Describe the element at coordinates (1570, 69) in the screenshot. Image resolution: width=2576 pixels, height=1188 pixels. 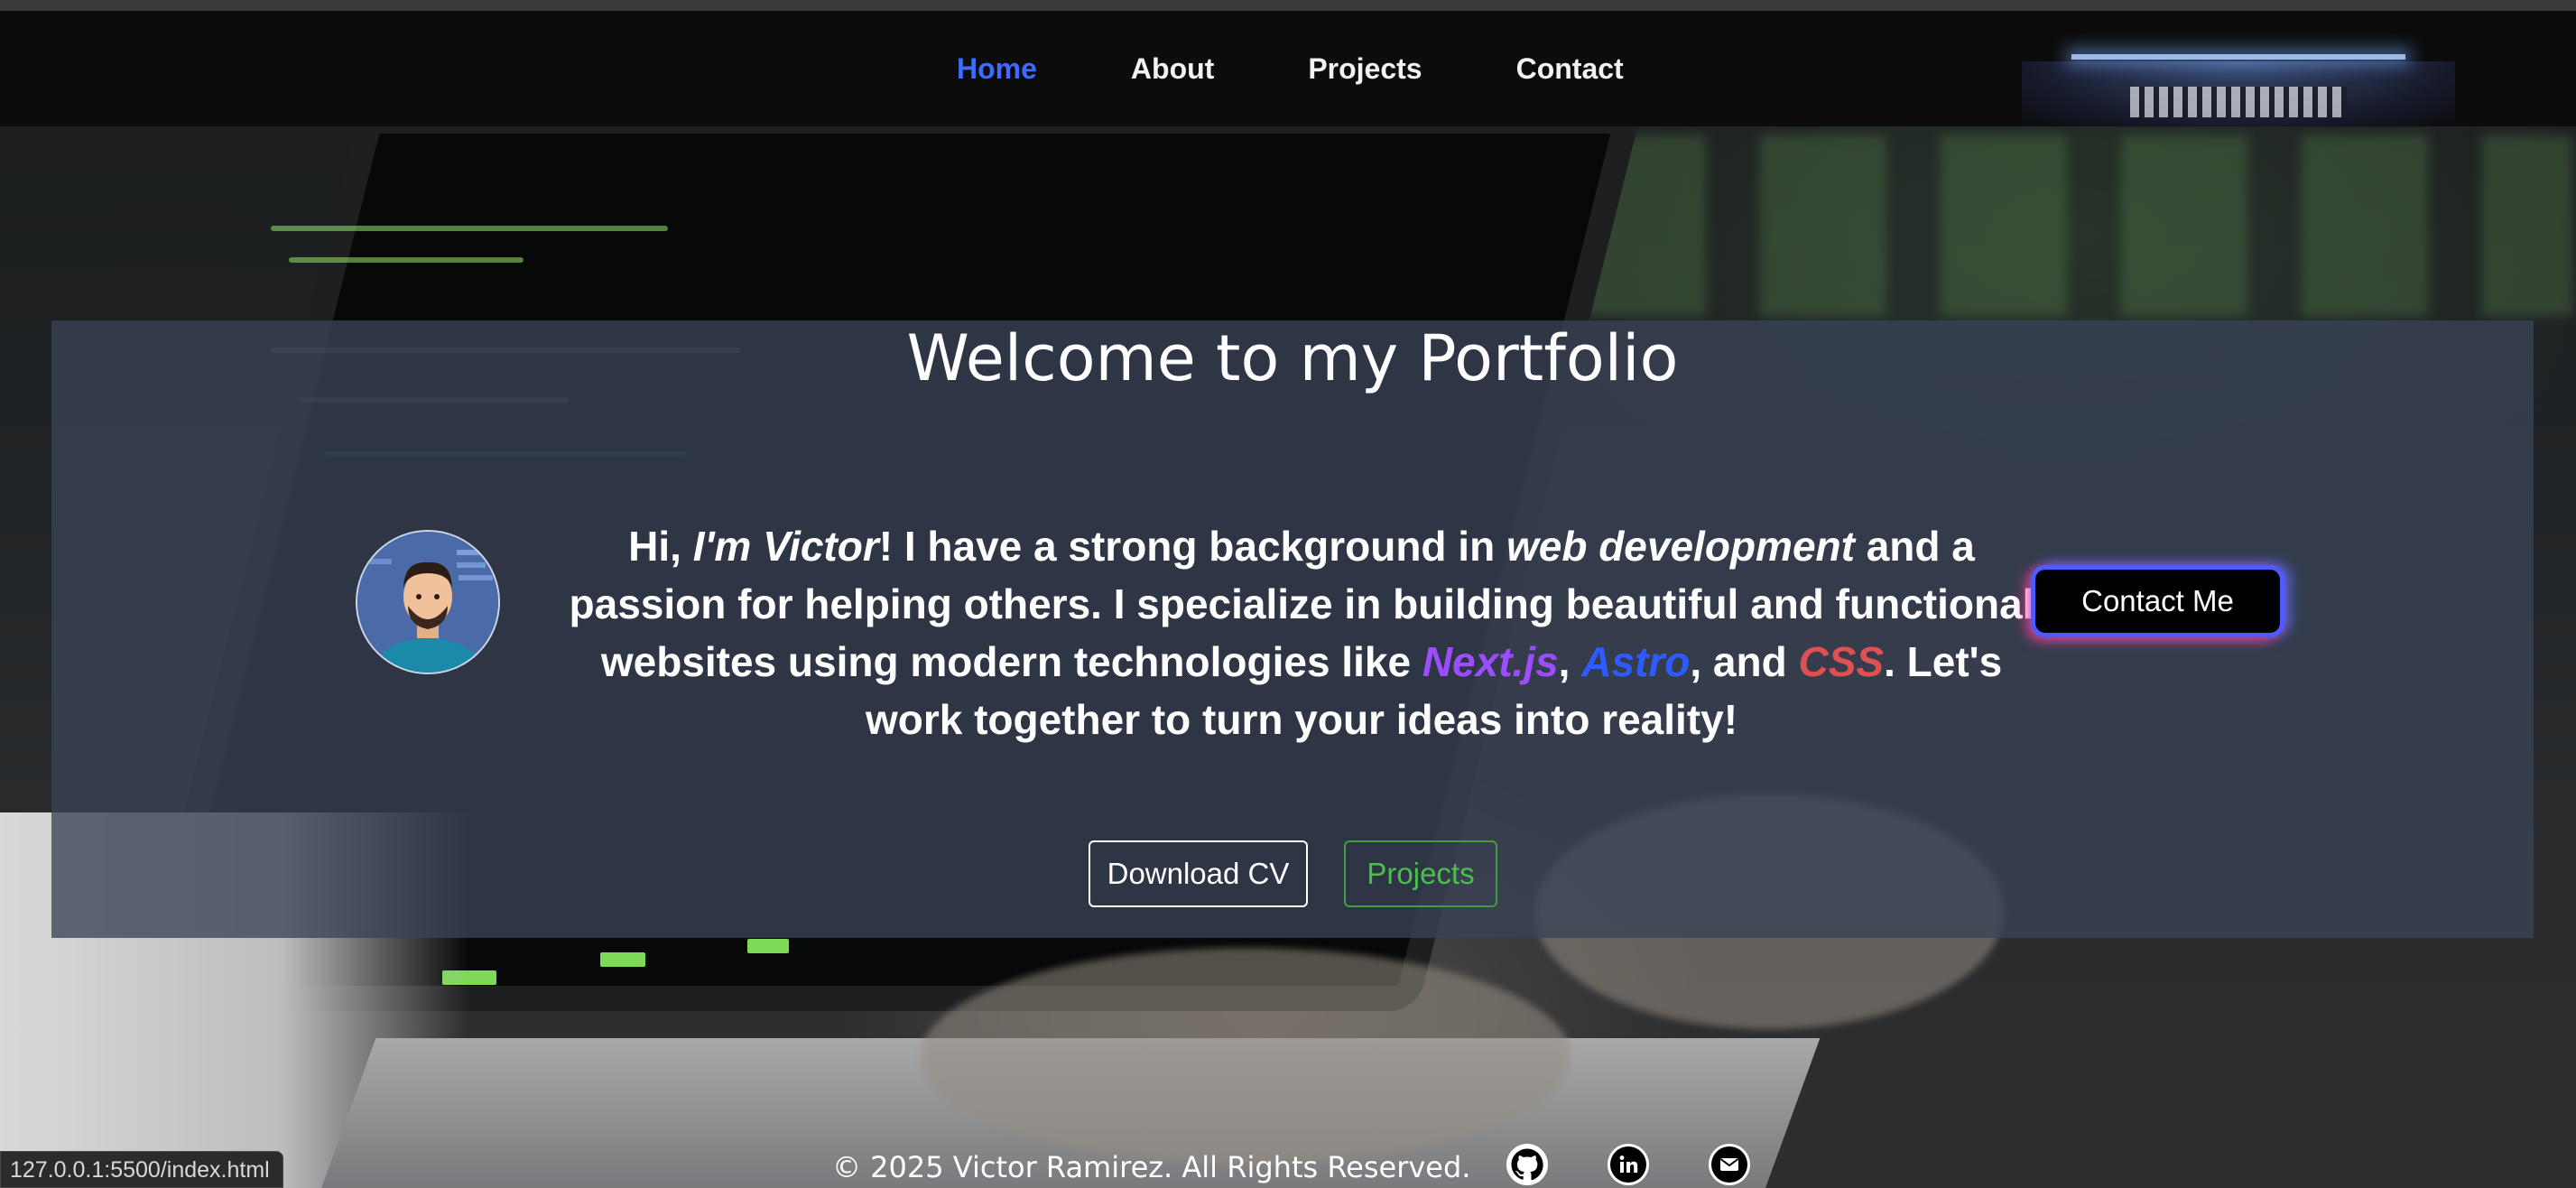
I see `nav-link-contact: Contact` at that location.